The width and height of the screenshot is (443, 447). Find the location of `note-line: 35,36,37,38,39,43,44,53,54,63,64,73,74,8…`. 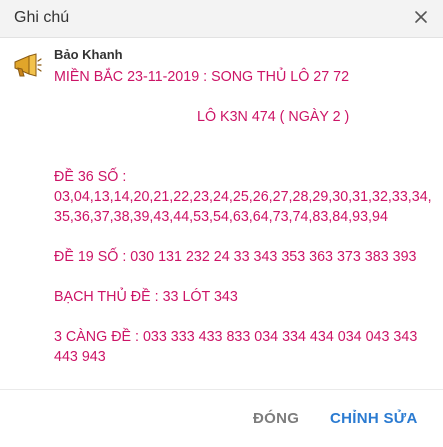

note-line: 35,36,37,38,39,43,44,53,54,63,64,73,74,8… is located at coordinates (221, 217).